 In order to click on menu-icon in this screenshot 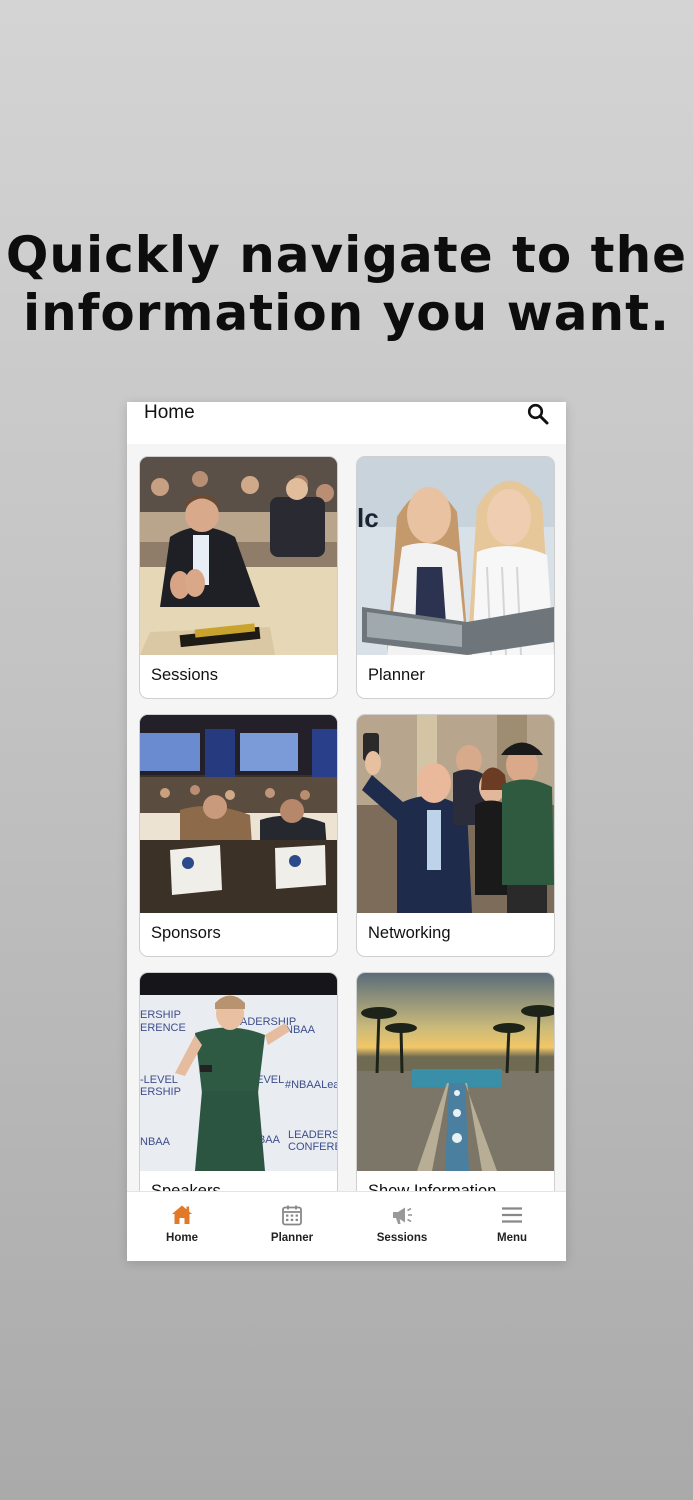, I will do `click(512, 1215)`.